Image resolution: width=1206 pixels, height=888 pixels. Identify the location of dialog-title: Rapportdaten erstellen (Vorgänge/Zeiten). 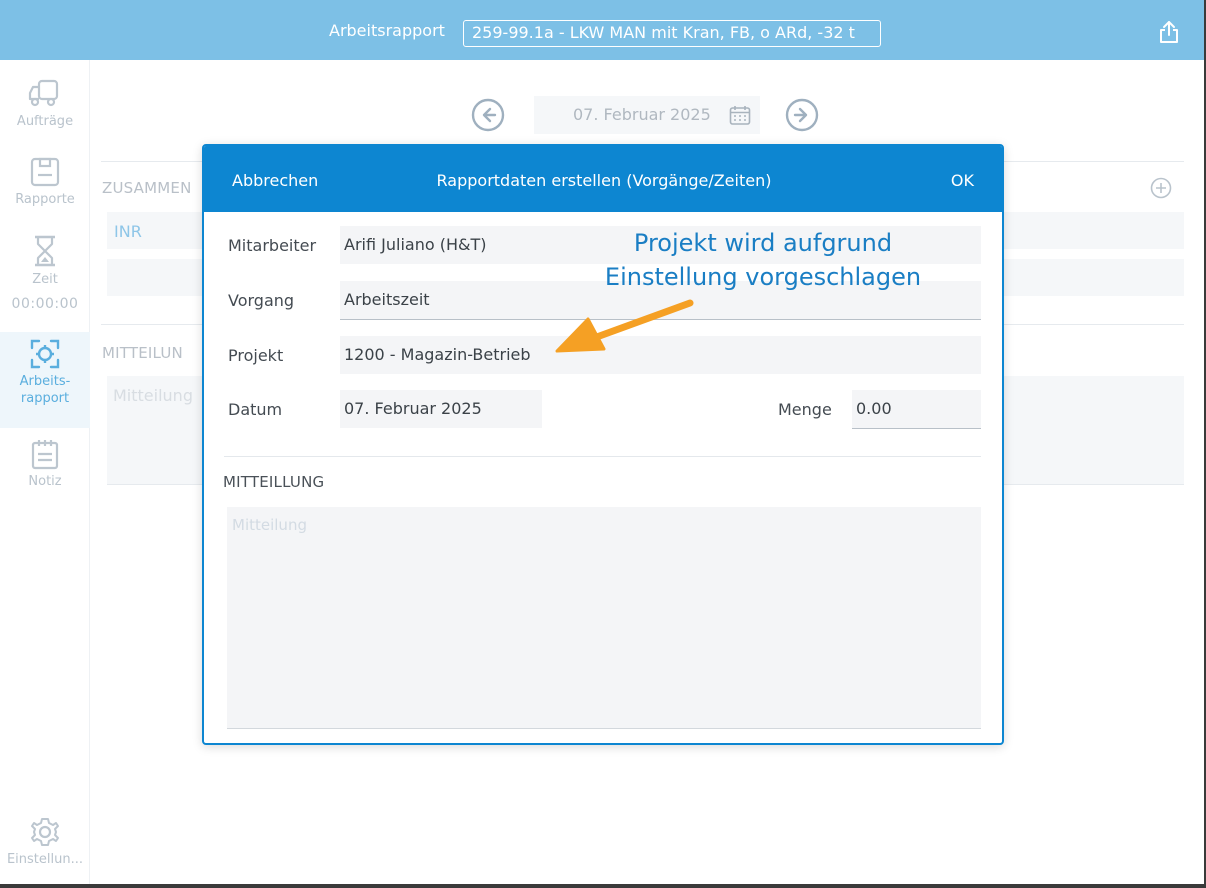
(604, 180).